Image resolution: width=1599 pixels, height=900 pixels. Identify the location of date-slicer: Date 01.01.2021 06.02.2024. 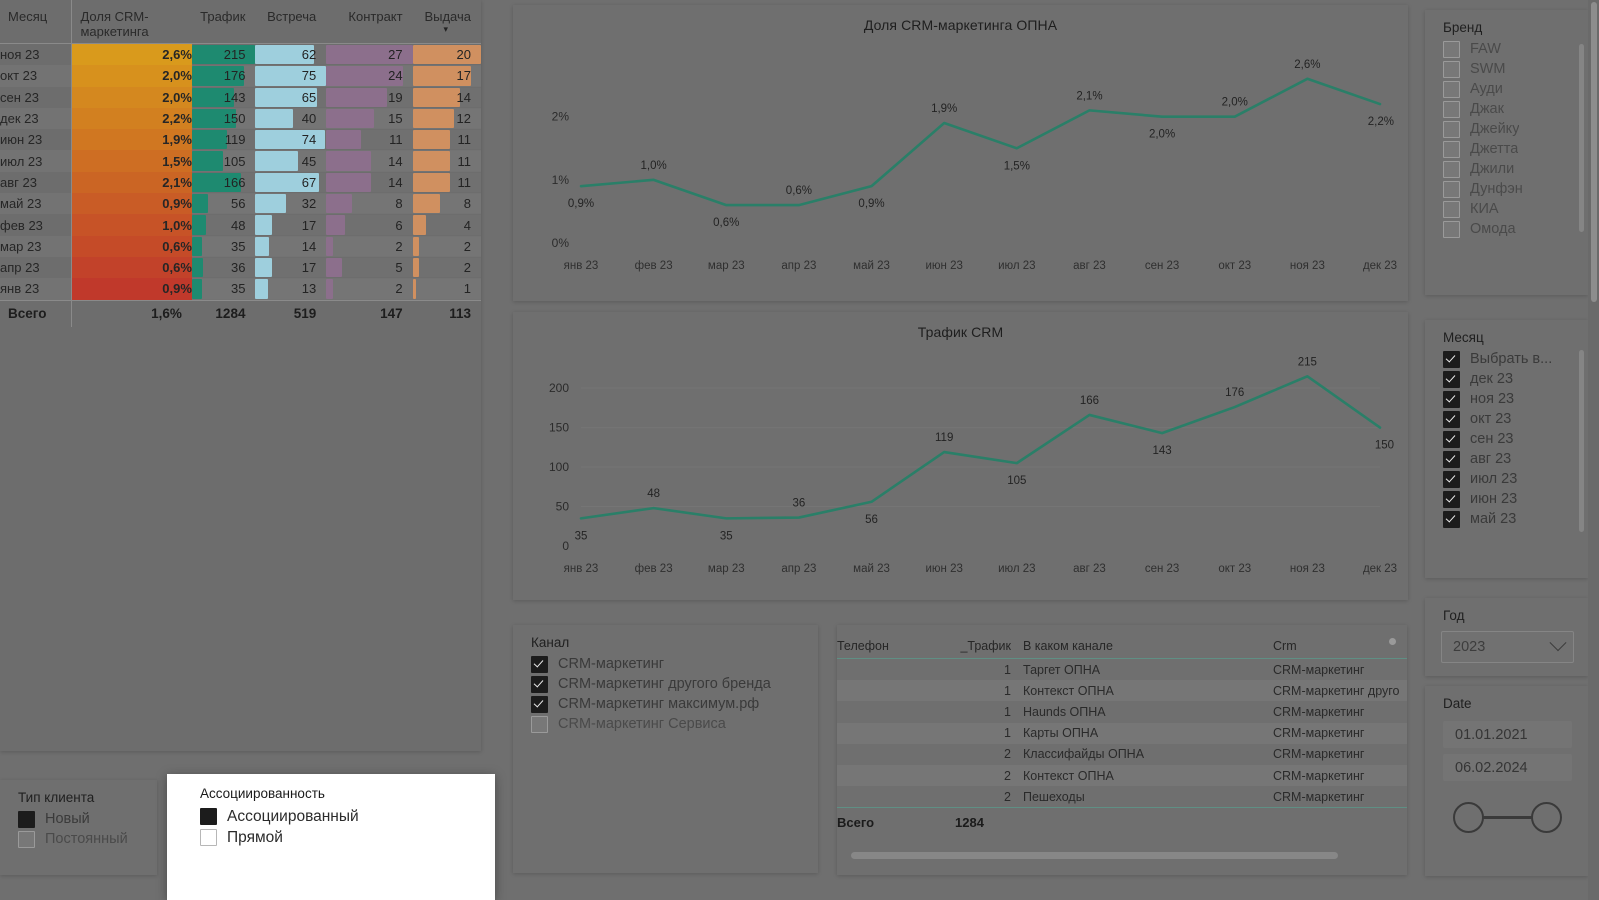
(1506, 781).